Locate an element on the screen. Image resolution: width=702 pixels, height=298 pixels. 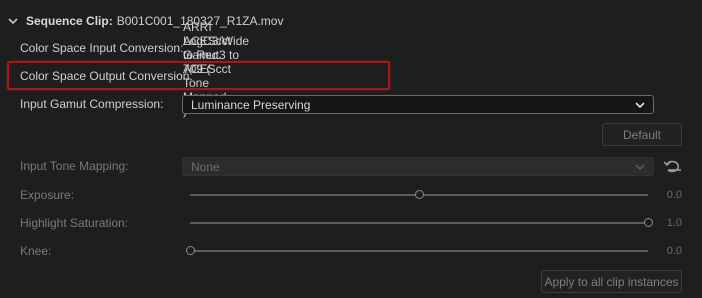
gamut-compression-value: Luminance Preserving is located at coordinates (251, 104).